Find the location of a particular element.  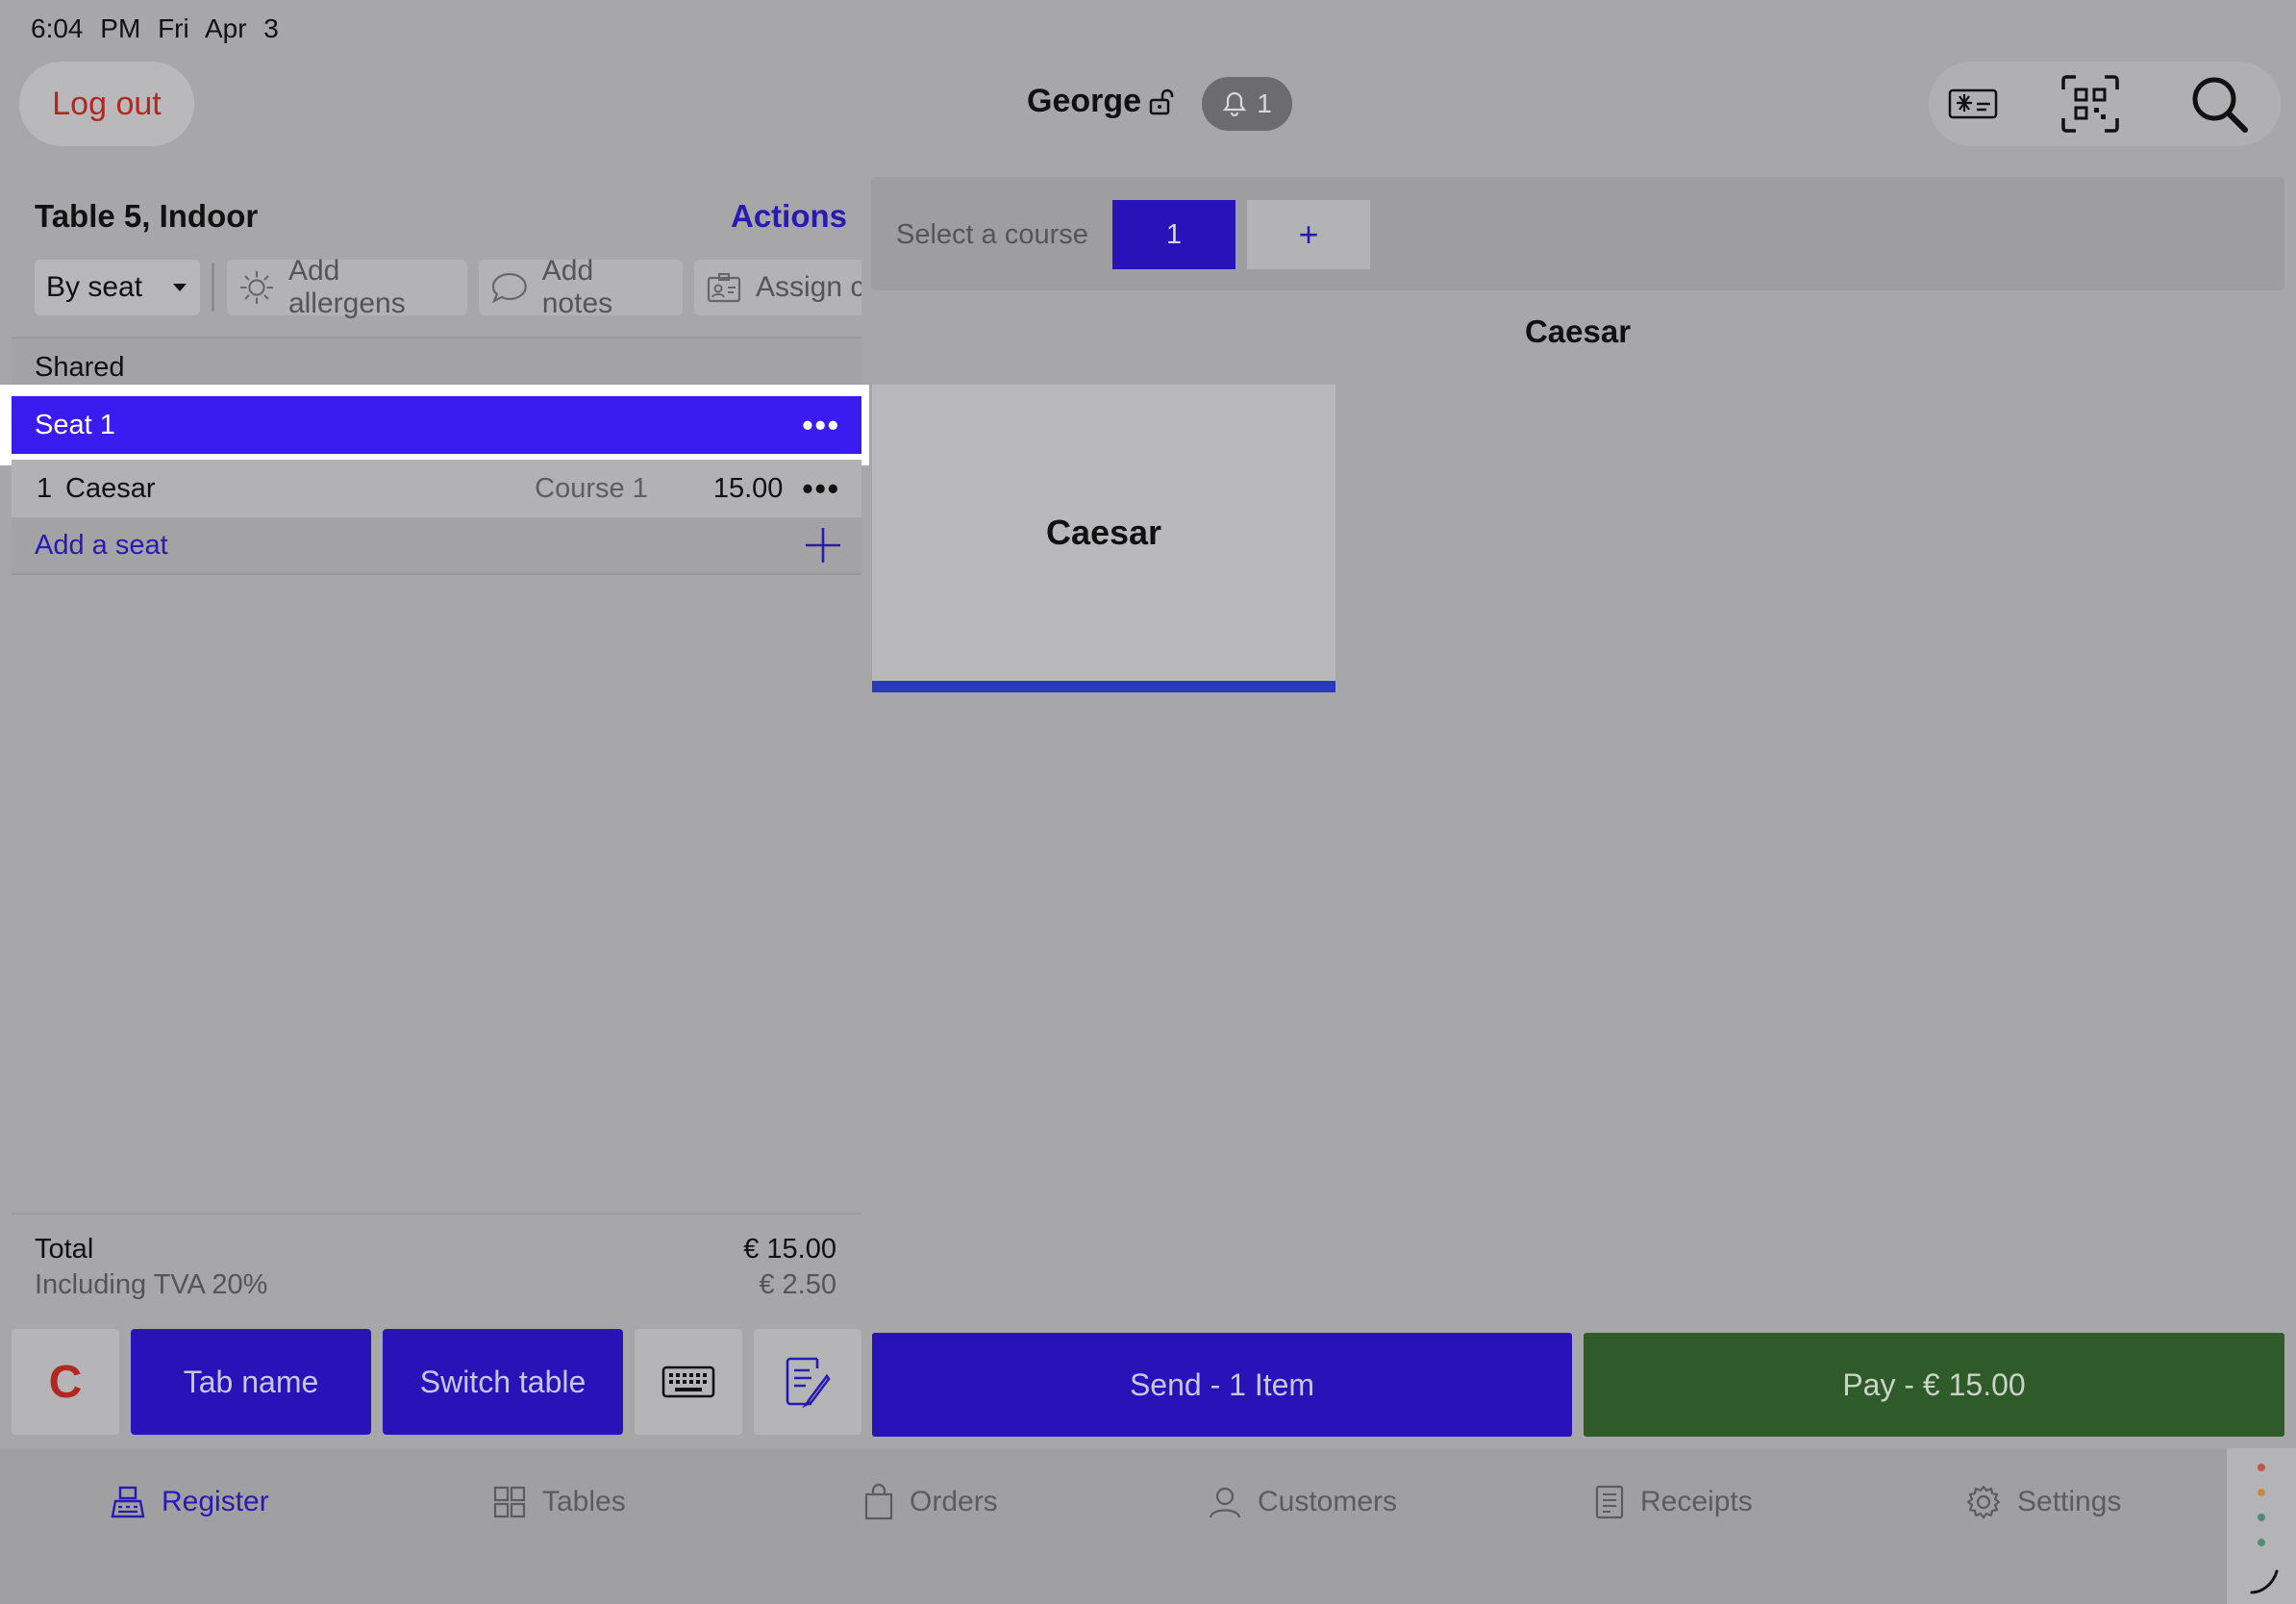

shared-label: Shared is located at coordinates (80, 367).